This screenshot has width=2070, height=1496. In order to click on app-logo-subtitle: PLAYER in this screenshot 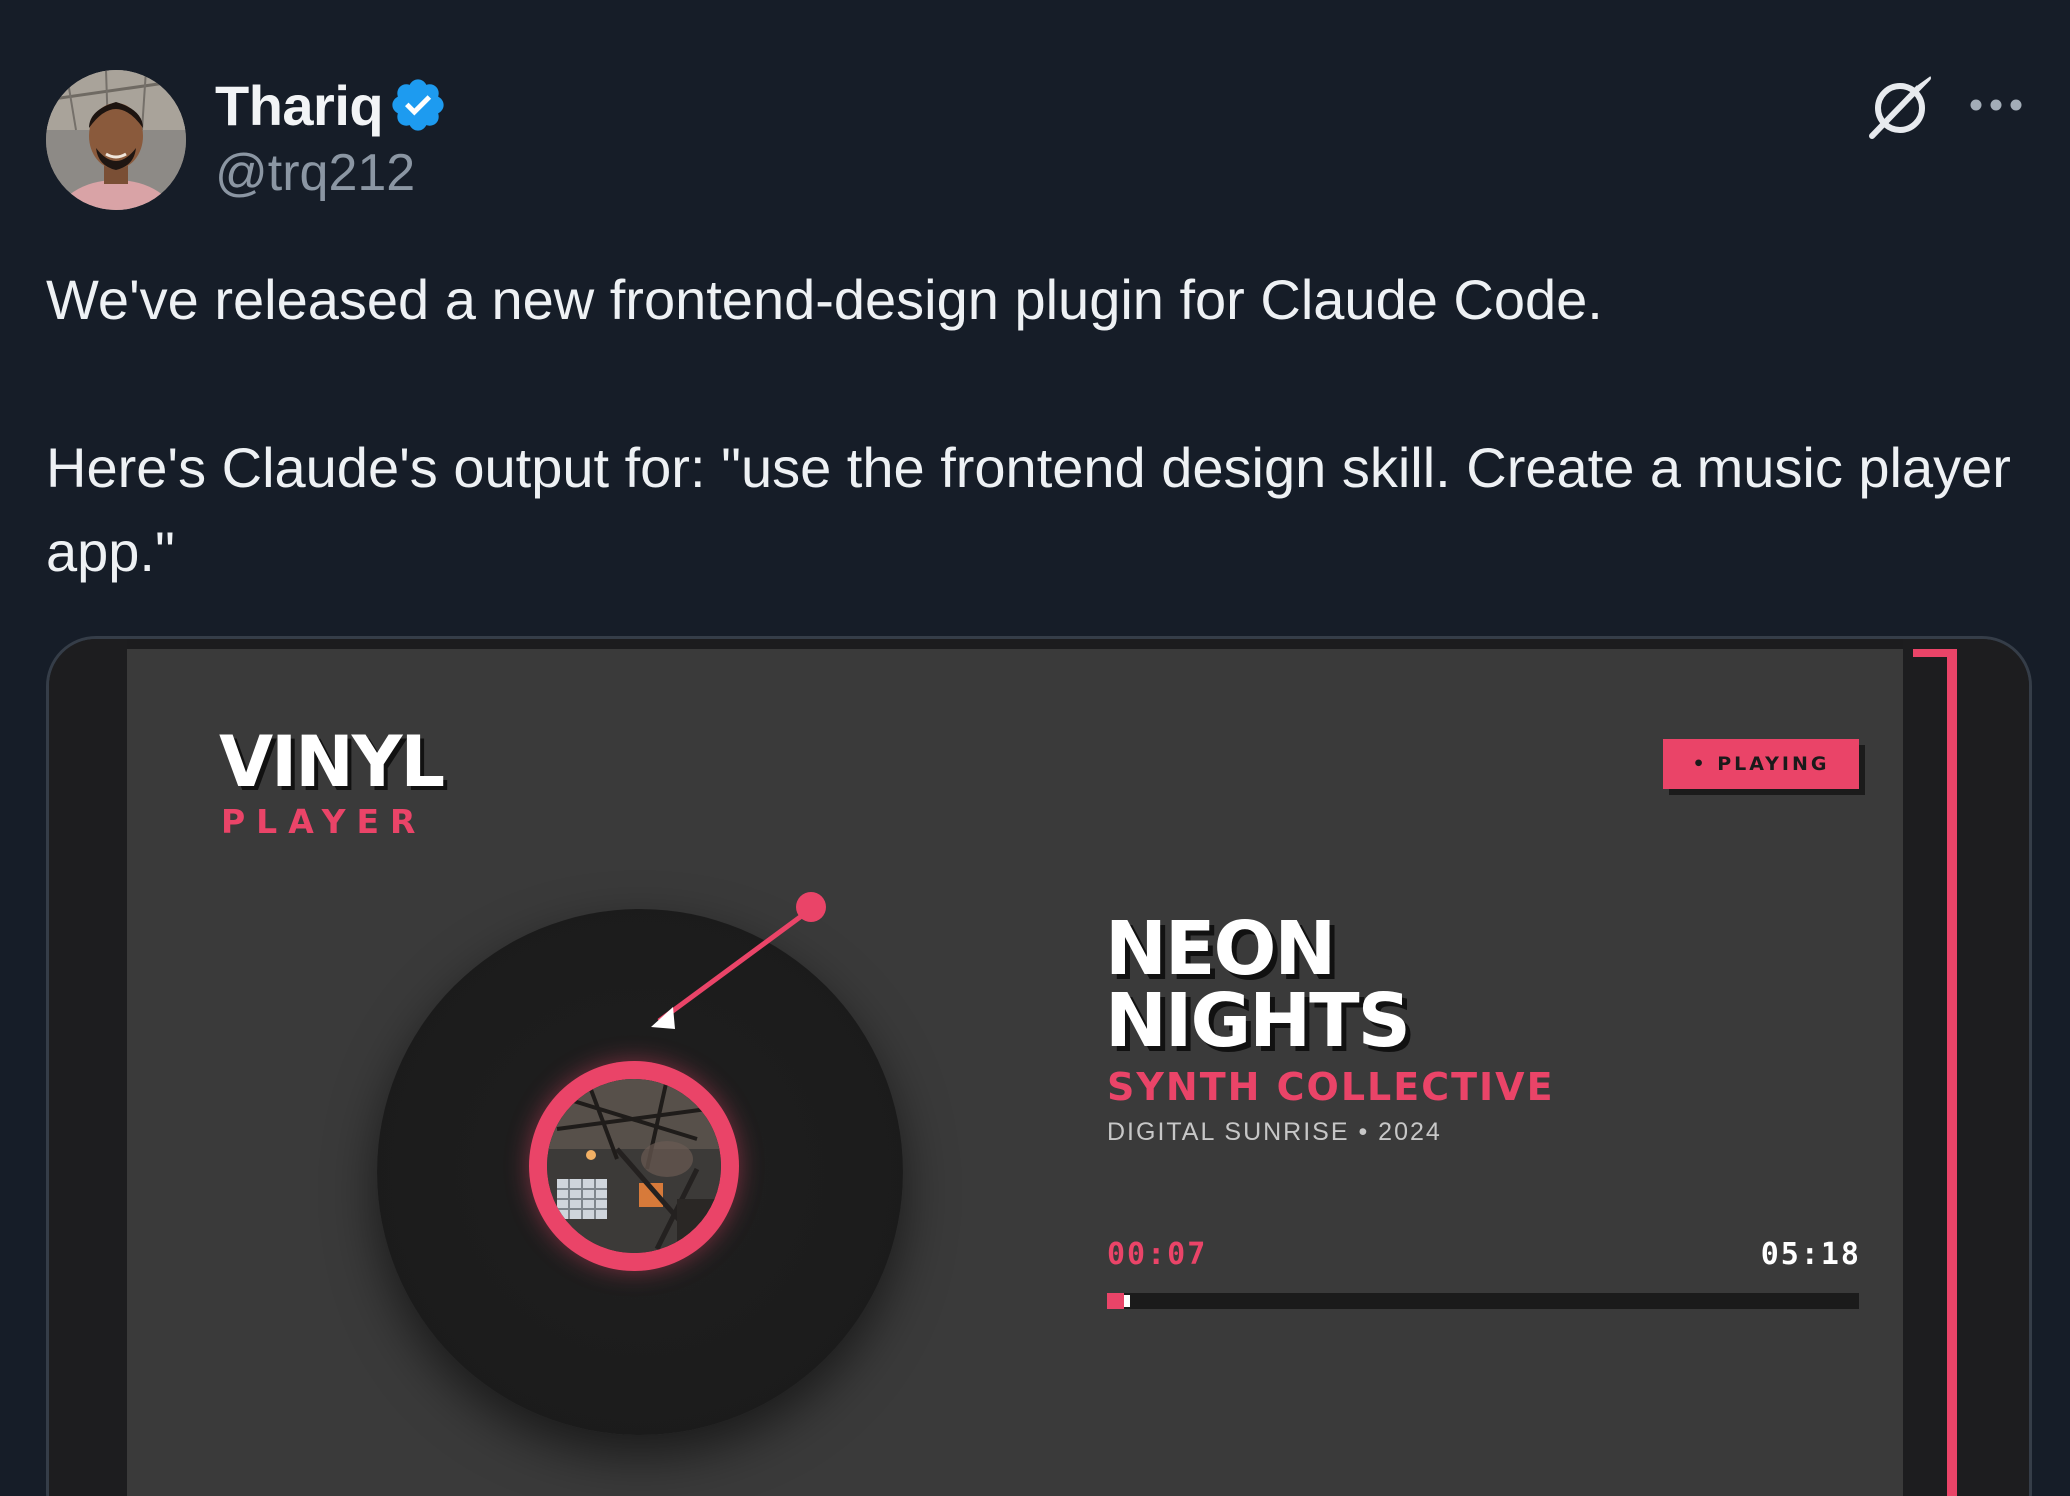, I will do `click(324, 821)`.